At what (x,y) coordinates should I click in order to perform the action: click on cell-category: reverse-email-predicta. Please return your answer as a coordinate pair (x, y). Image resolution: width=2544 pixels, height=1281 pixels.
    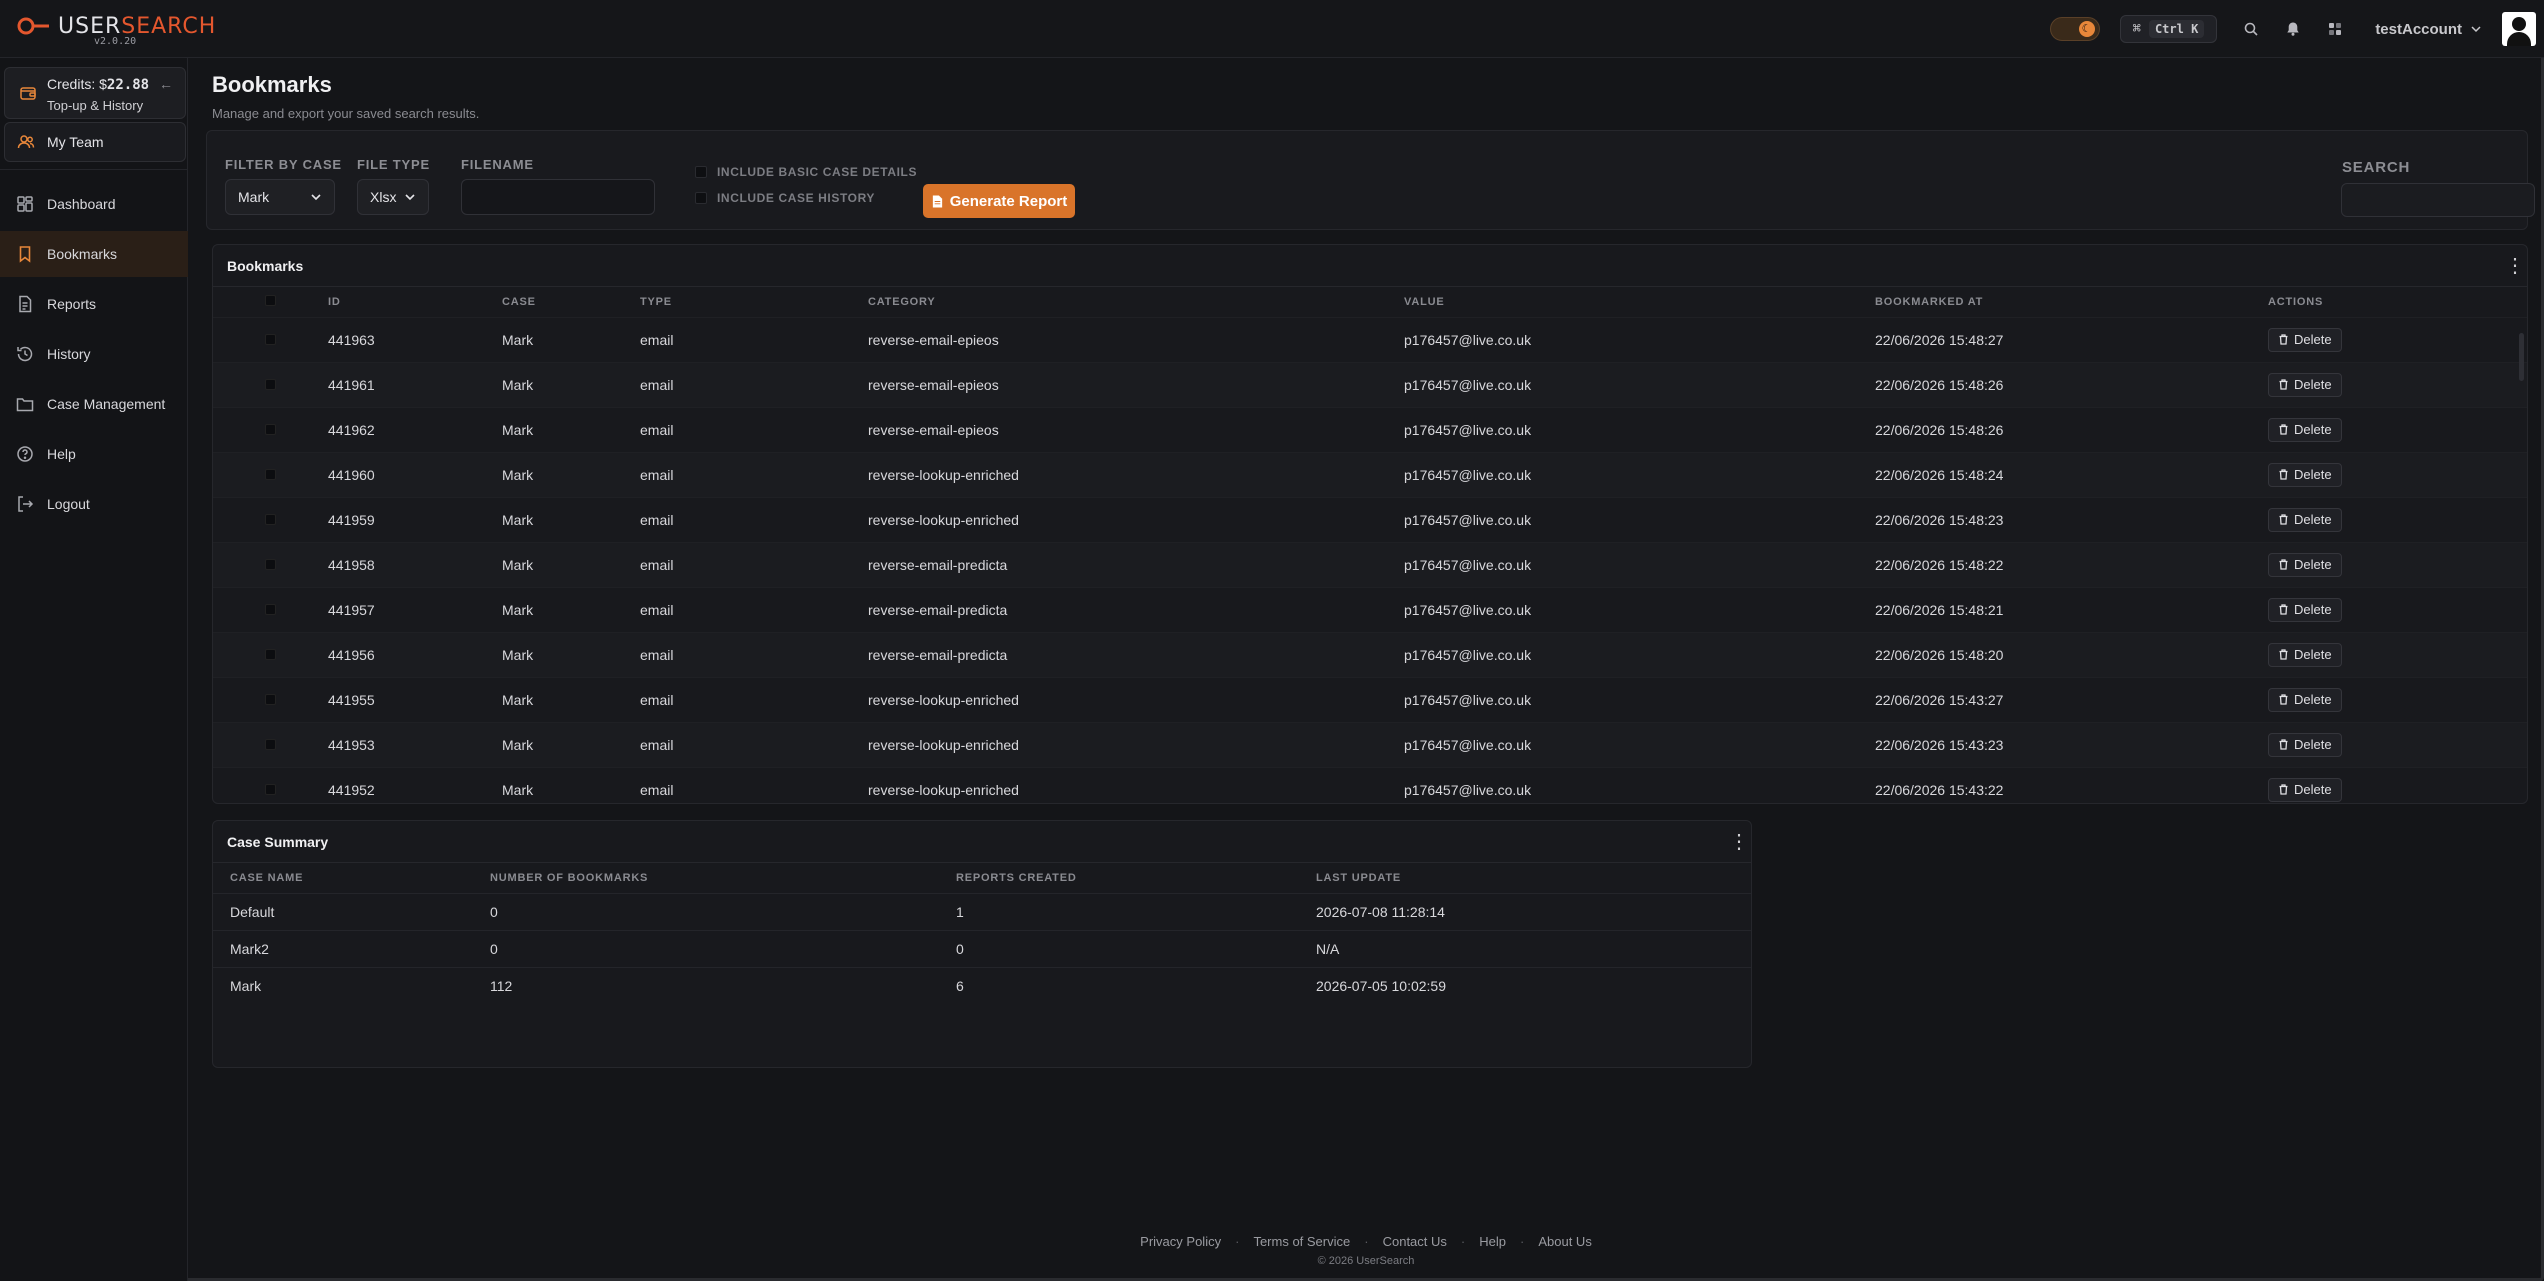
    Looking at the image, I should click on (1136, 609).